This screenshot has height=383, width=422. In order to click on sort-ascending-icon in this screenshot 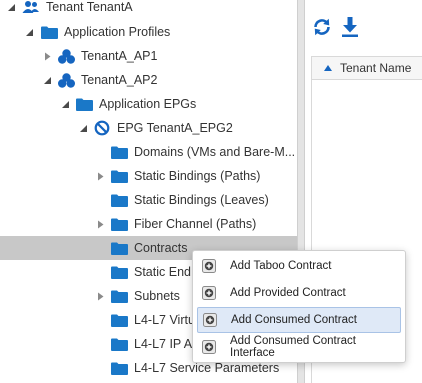, I will do `click(328, 68)`.